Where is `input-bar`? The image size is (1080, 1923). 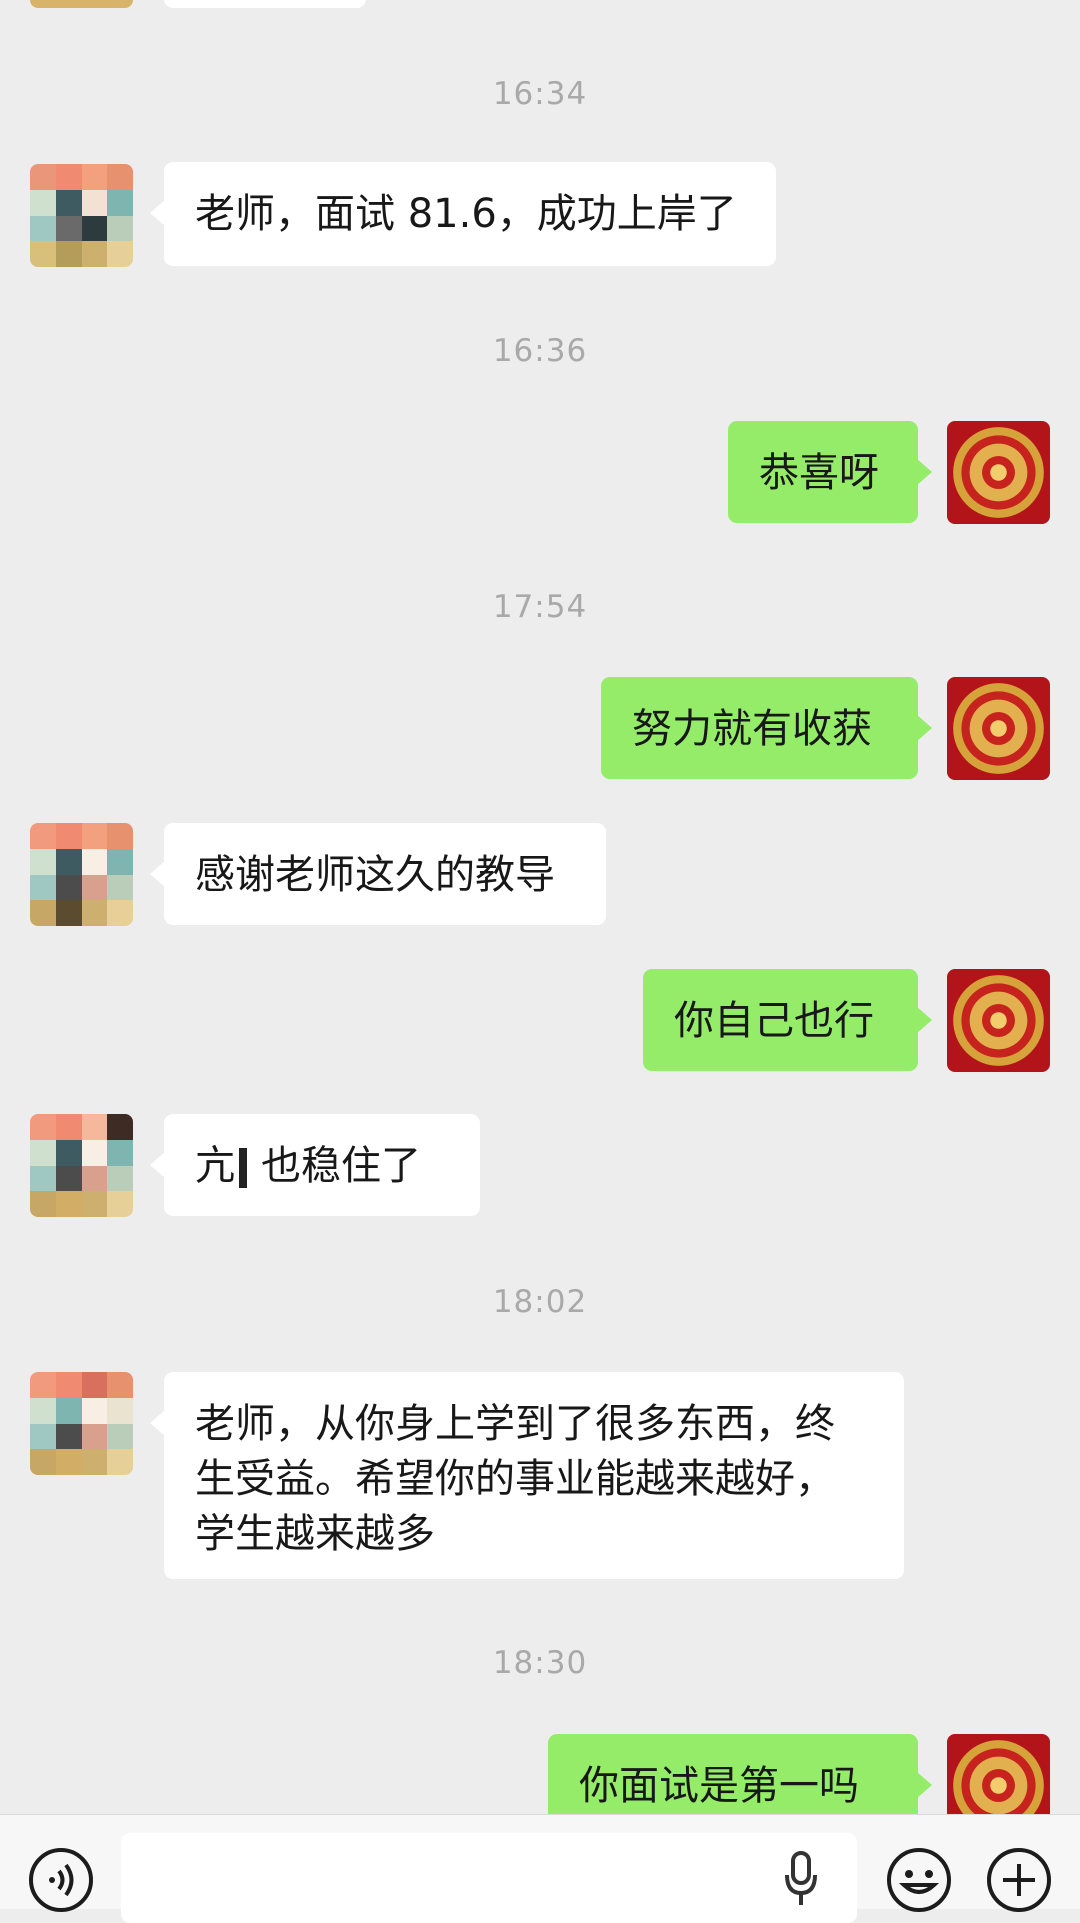
input-bar is located at coordinates (540, 1868).